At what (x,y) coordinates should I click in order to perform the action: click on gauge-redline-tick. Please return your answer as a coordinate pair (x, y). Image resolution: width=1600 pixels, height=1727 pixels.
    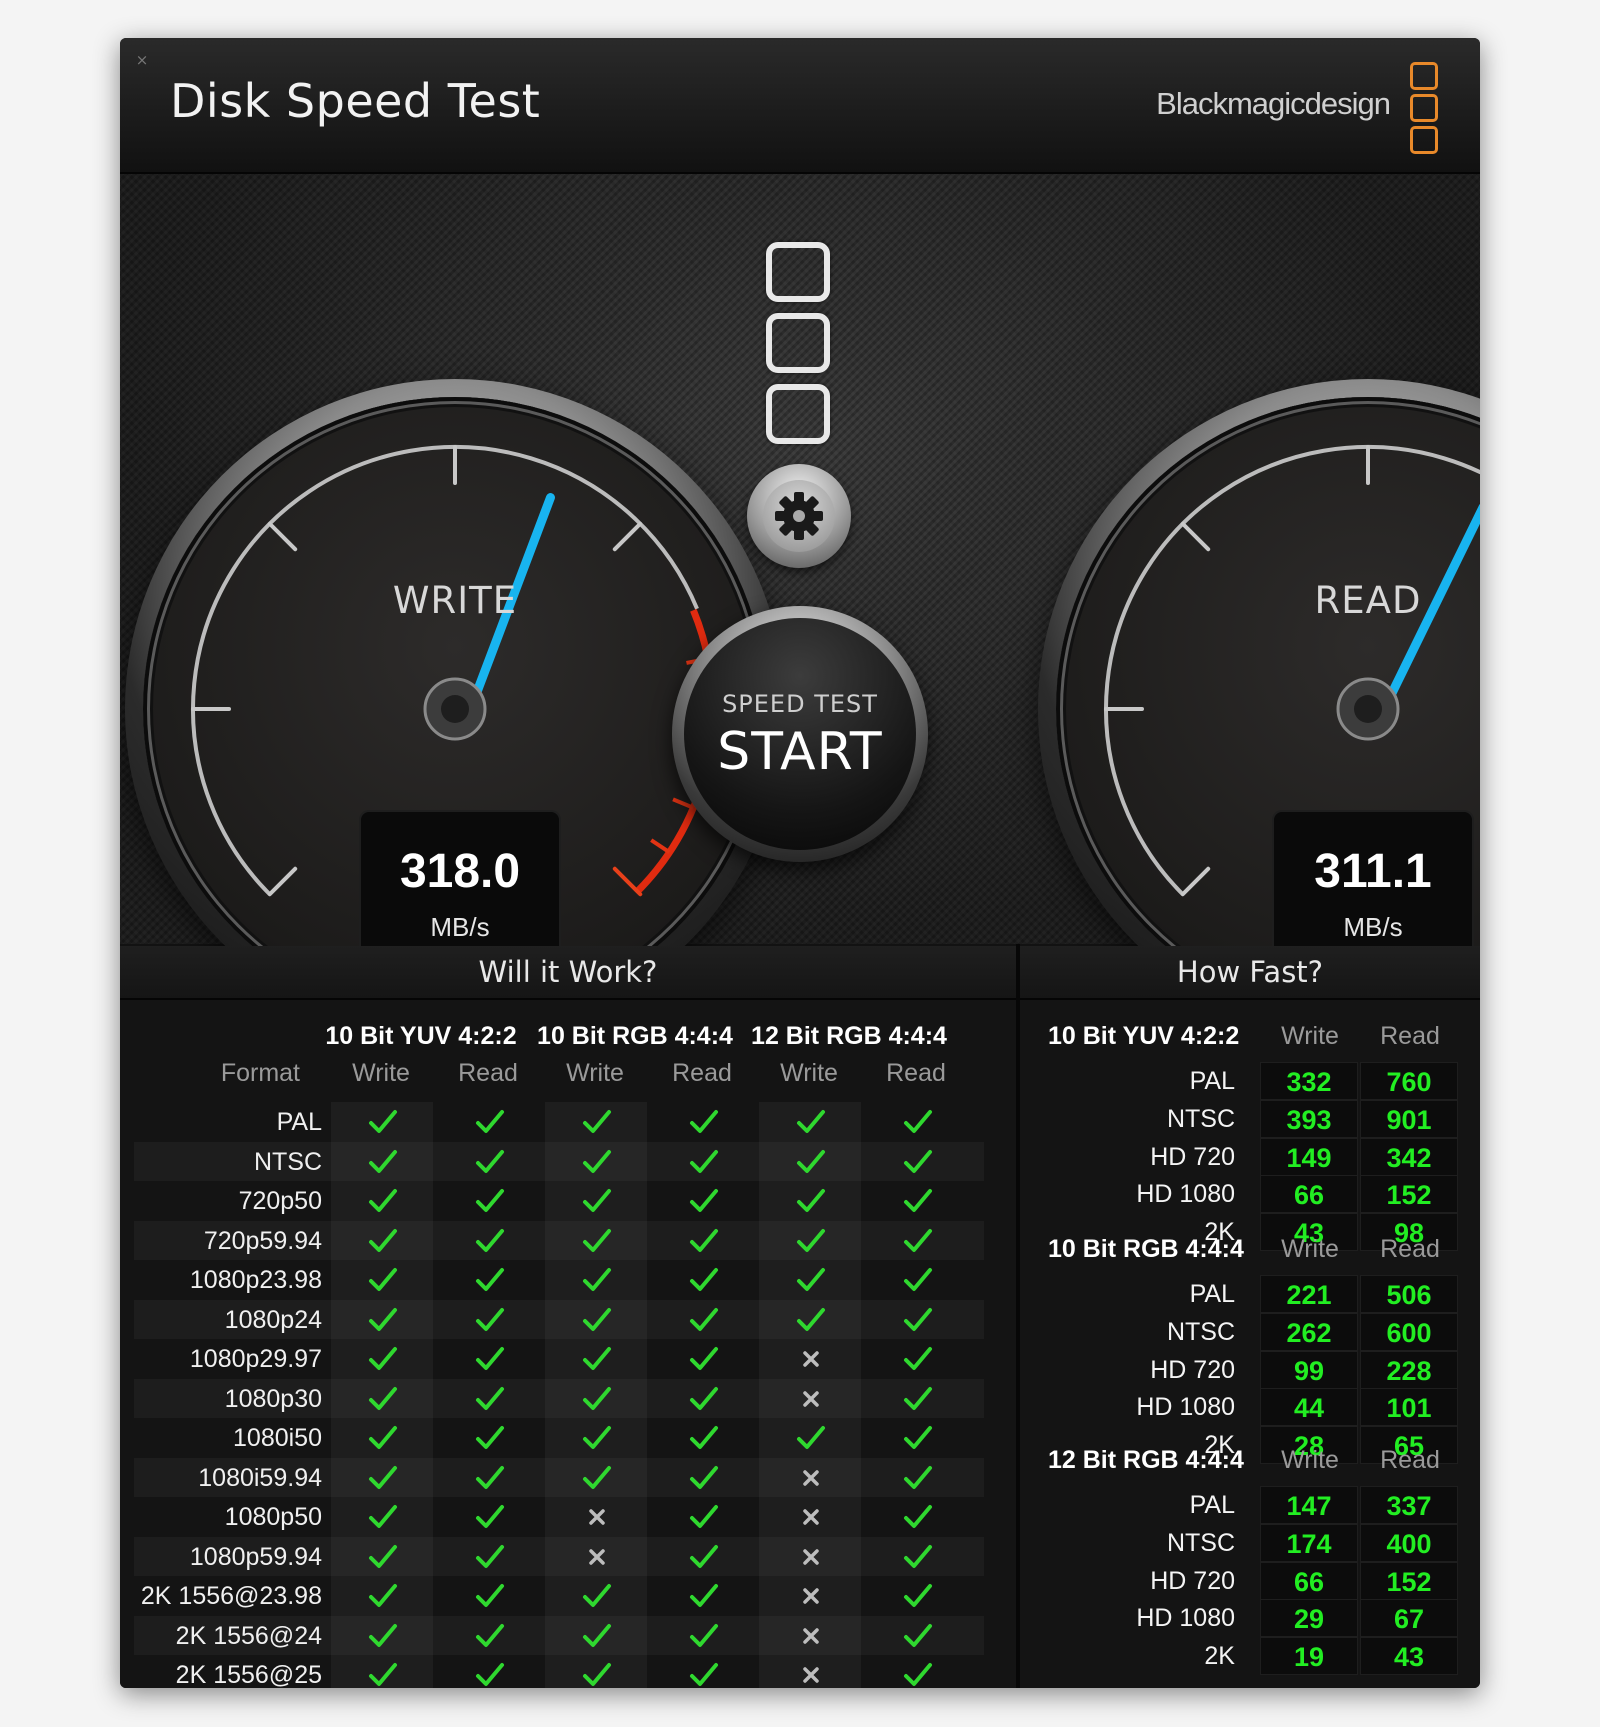
    Looking at the image, I should click on (660, 846).